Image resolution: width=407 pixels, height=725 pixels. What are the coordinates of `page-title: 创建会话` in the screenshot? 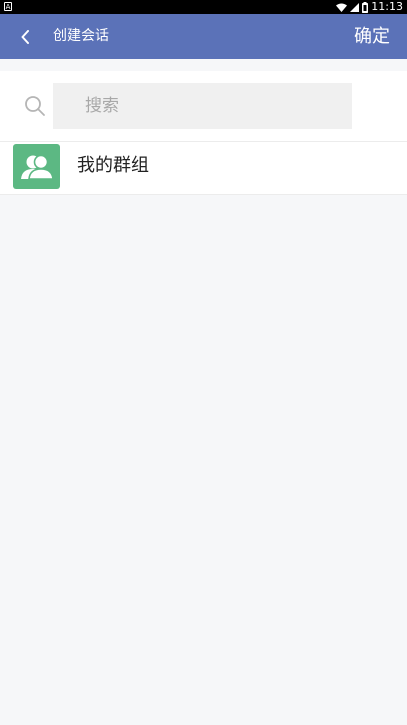 It's located at (81, 36).